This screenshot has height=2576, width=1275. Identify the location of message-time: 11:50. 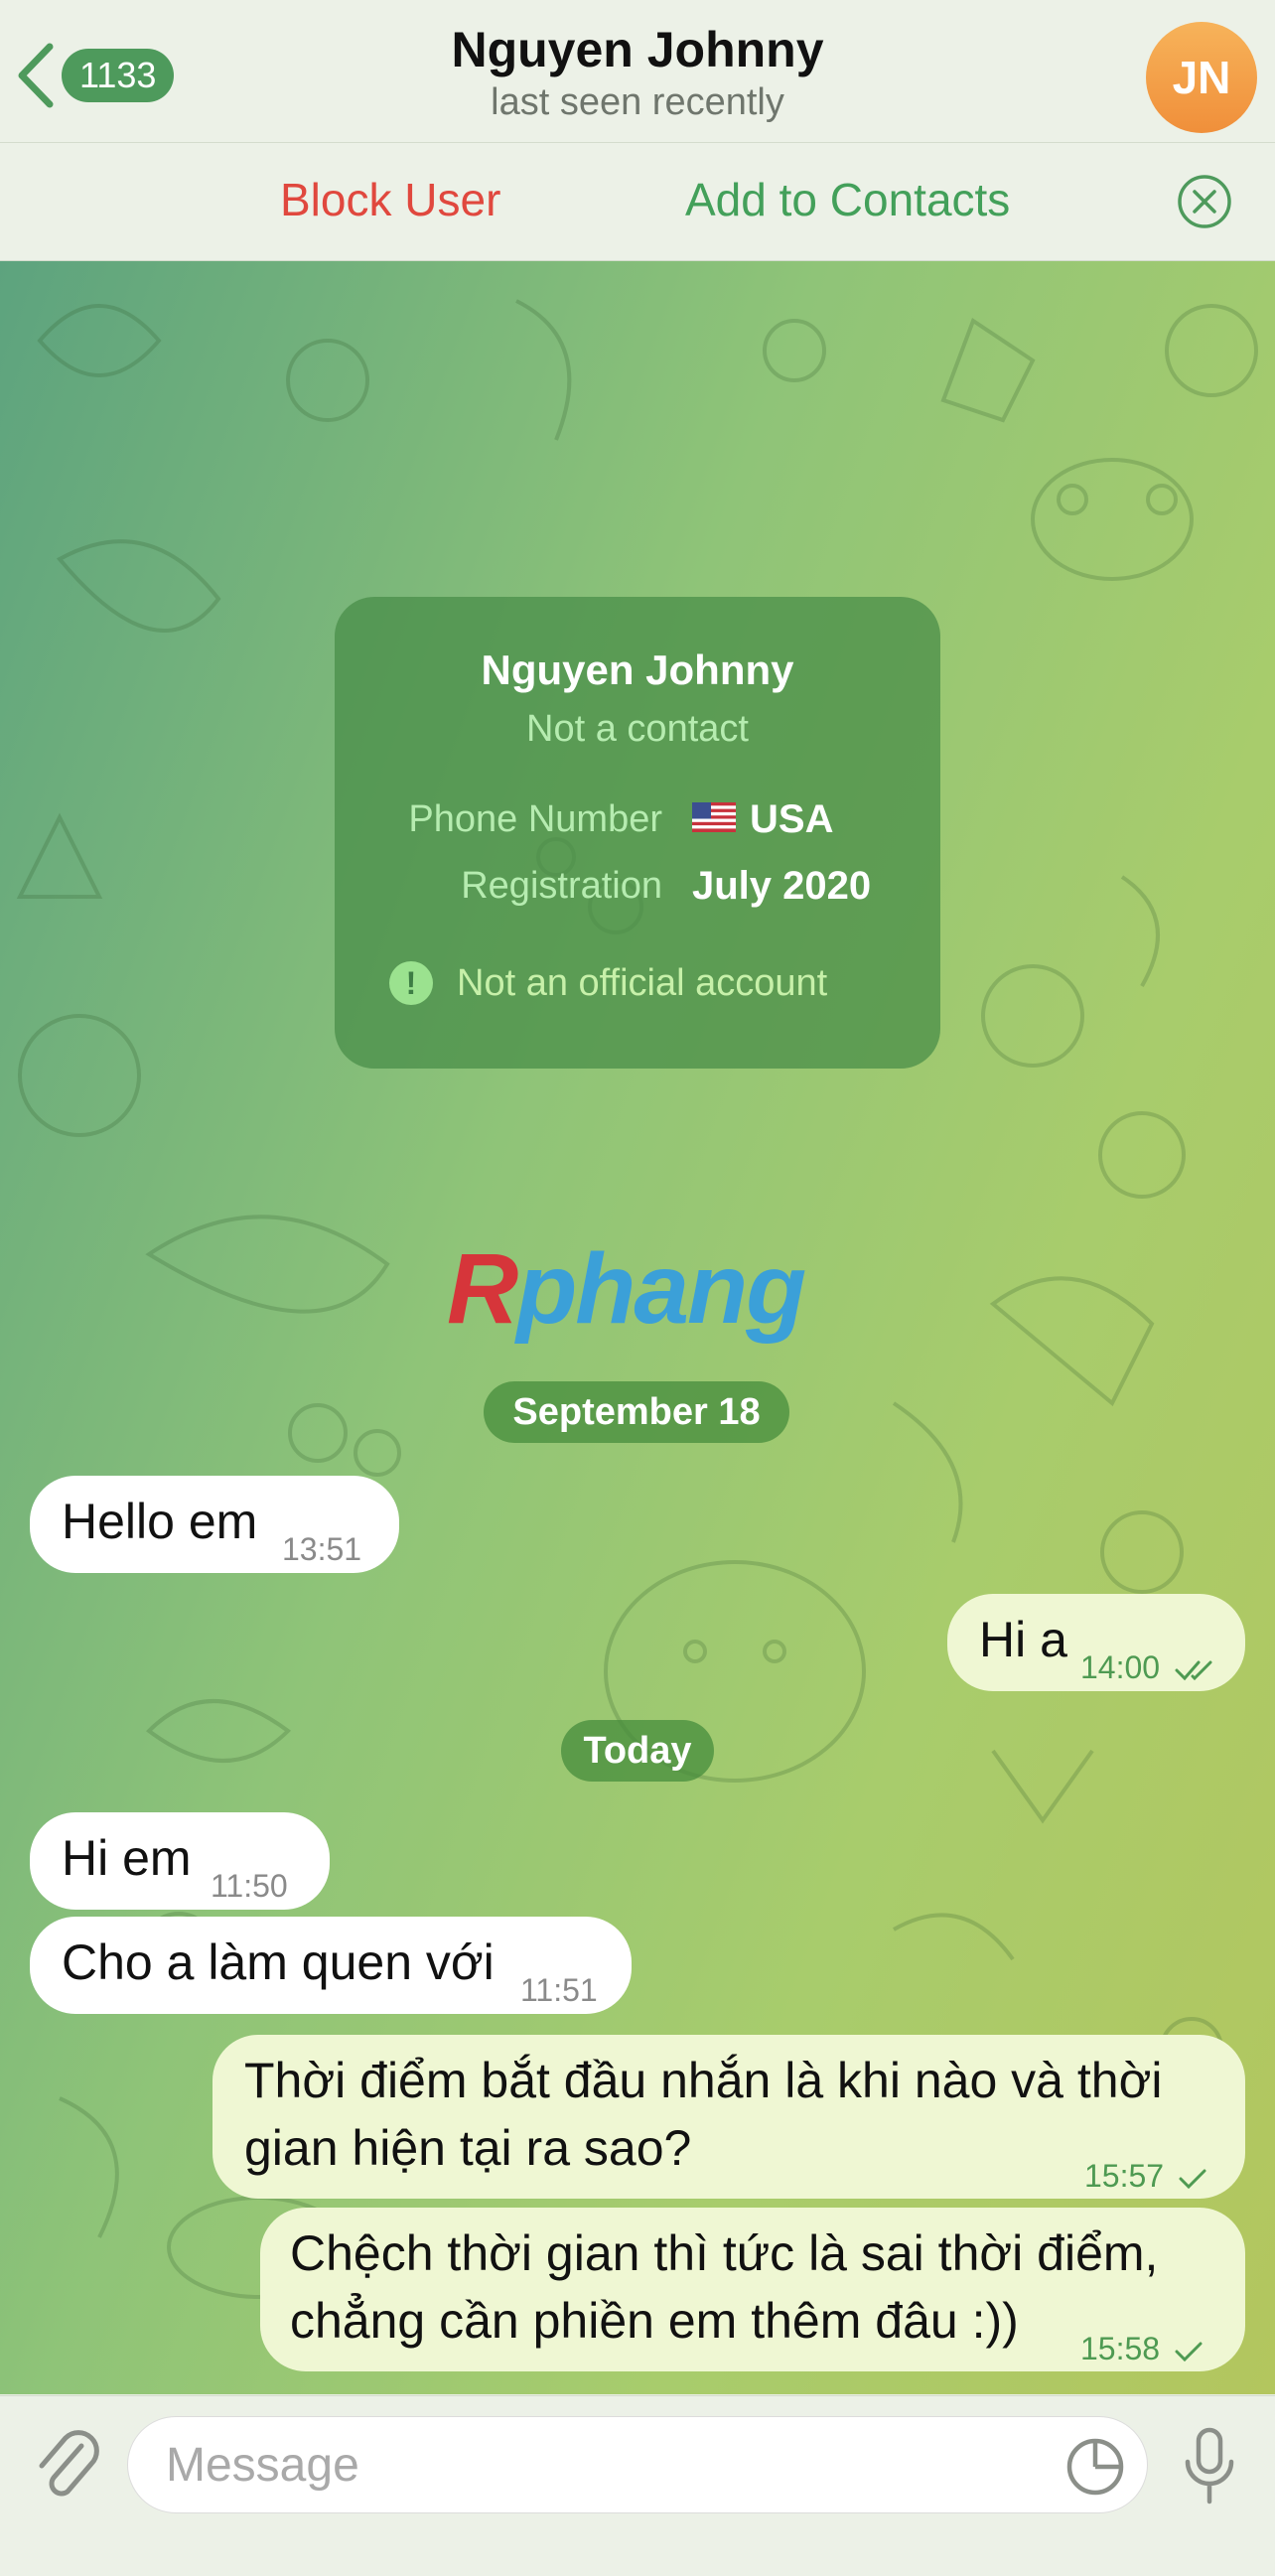
(250, 1886).